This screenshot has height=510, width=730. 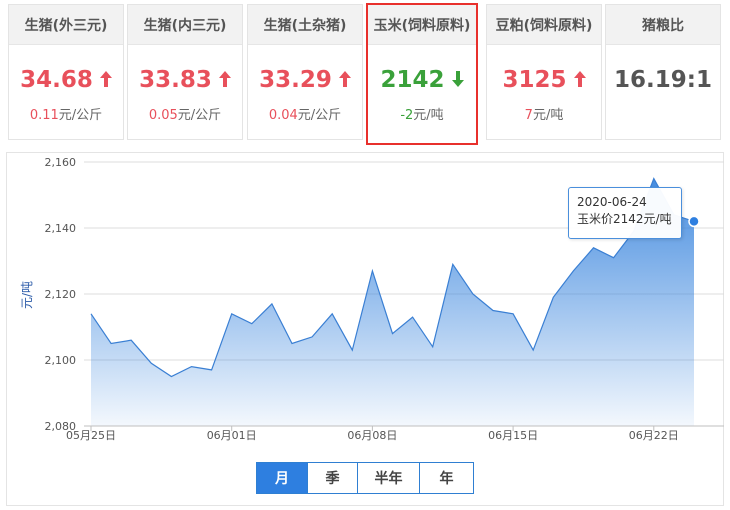 What do you see at coordinates (372, 435) in the screenshot?
I see `x-tick-label: 06月08日` at bounding box center [372, 435].